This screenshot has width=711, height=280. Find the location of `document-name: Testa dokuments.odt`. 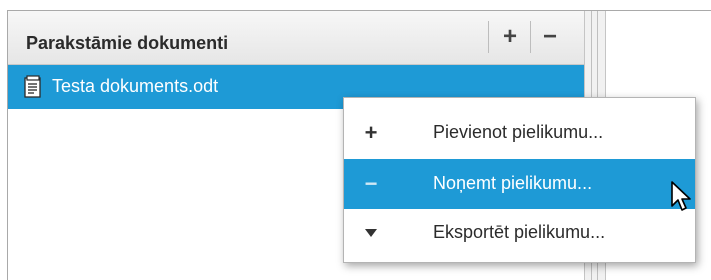

document-name: Testa dokuments.odt is located at coordinates (135, 86).